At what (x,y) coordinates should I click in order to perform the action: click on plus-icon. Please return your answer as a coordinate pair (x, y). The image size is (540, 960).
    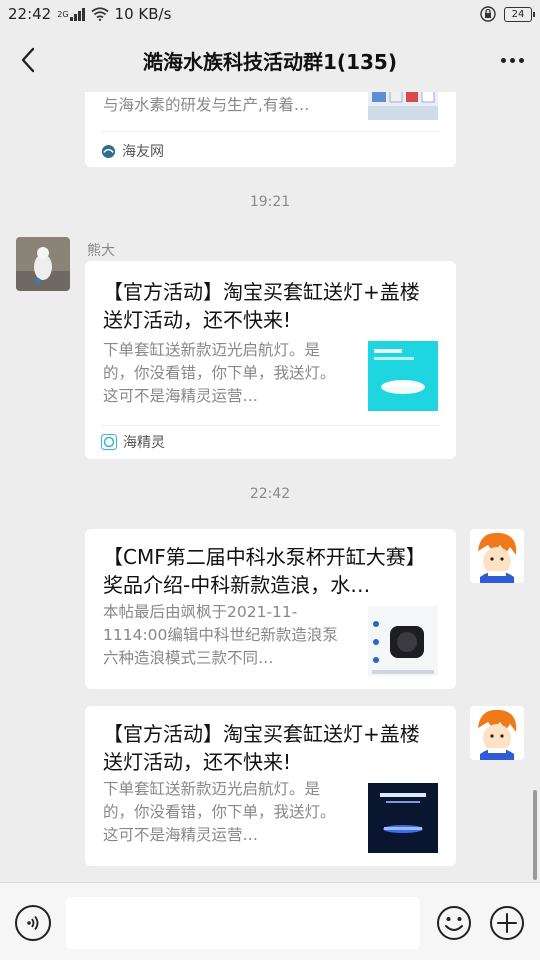
    Looking at the image, I should click on (507, 923).